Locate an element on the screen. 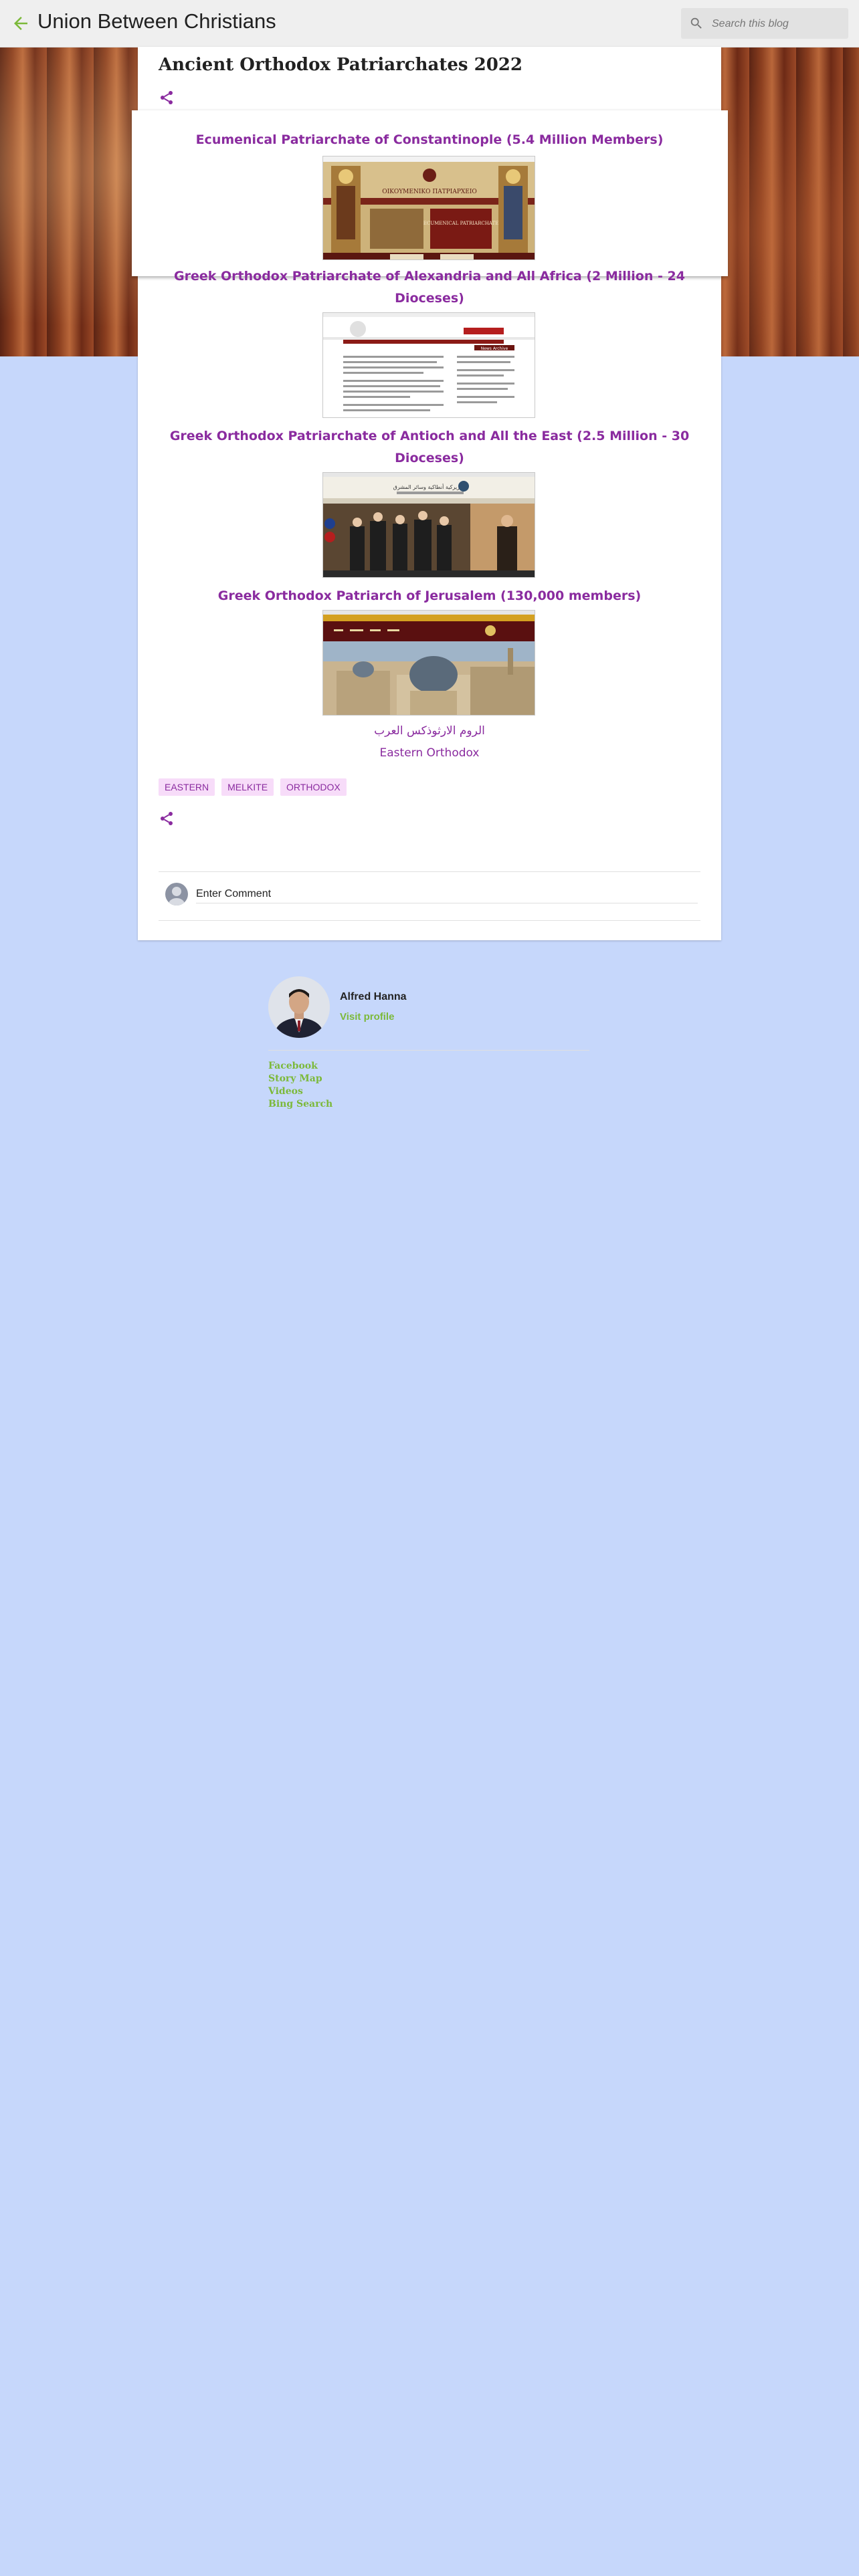 Image resolution: width=859 pixels, height=2576 pixels. comments-divider is located at coordinates (429, 872).